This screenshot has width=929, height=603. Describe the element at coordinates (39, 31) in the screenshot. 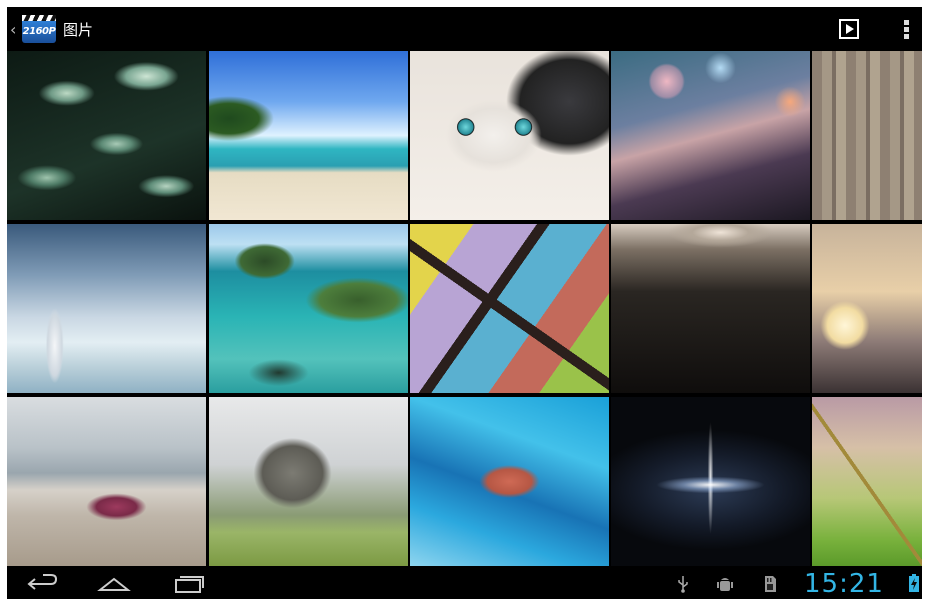

I see `app-logo-text: 2160P` at that location.